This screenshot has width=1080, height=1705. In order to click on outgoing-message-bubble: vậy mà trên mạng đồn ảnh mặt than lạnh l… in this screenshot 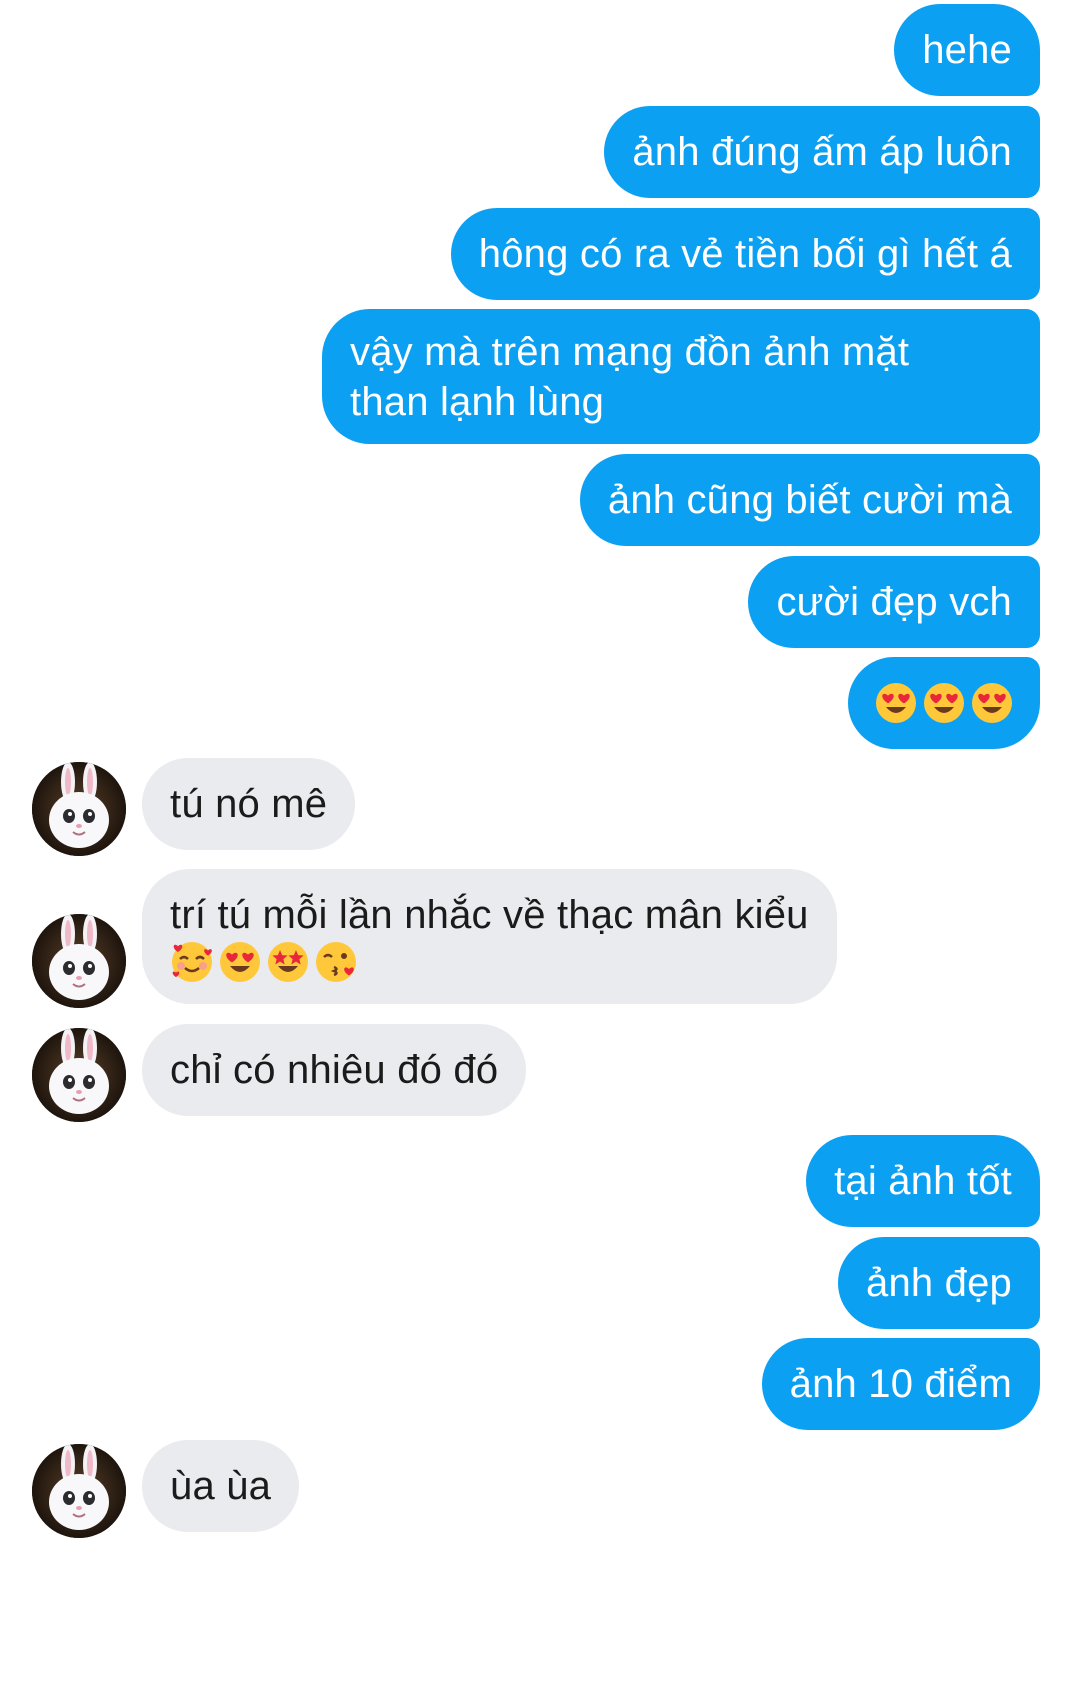, I will do `click(681, 376)`.